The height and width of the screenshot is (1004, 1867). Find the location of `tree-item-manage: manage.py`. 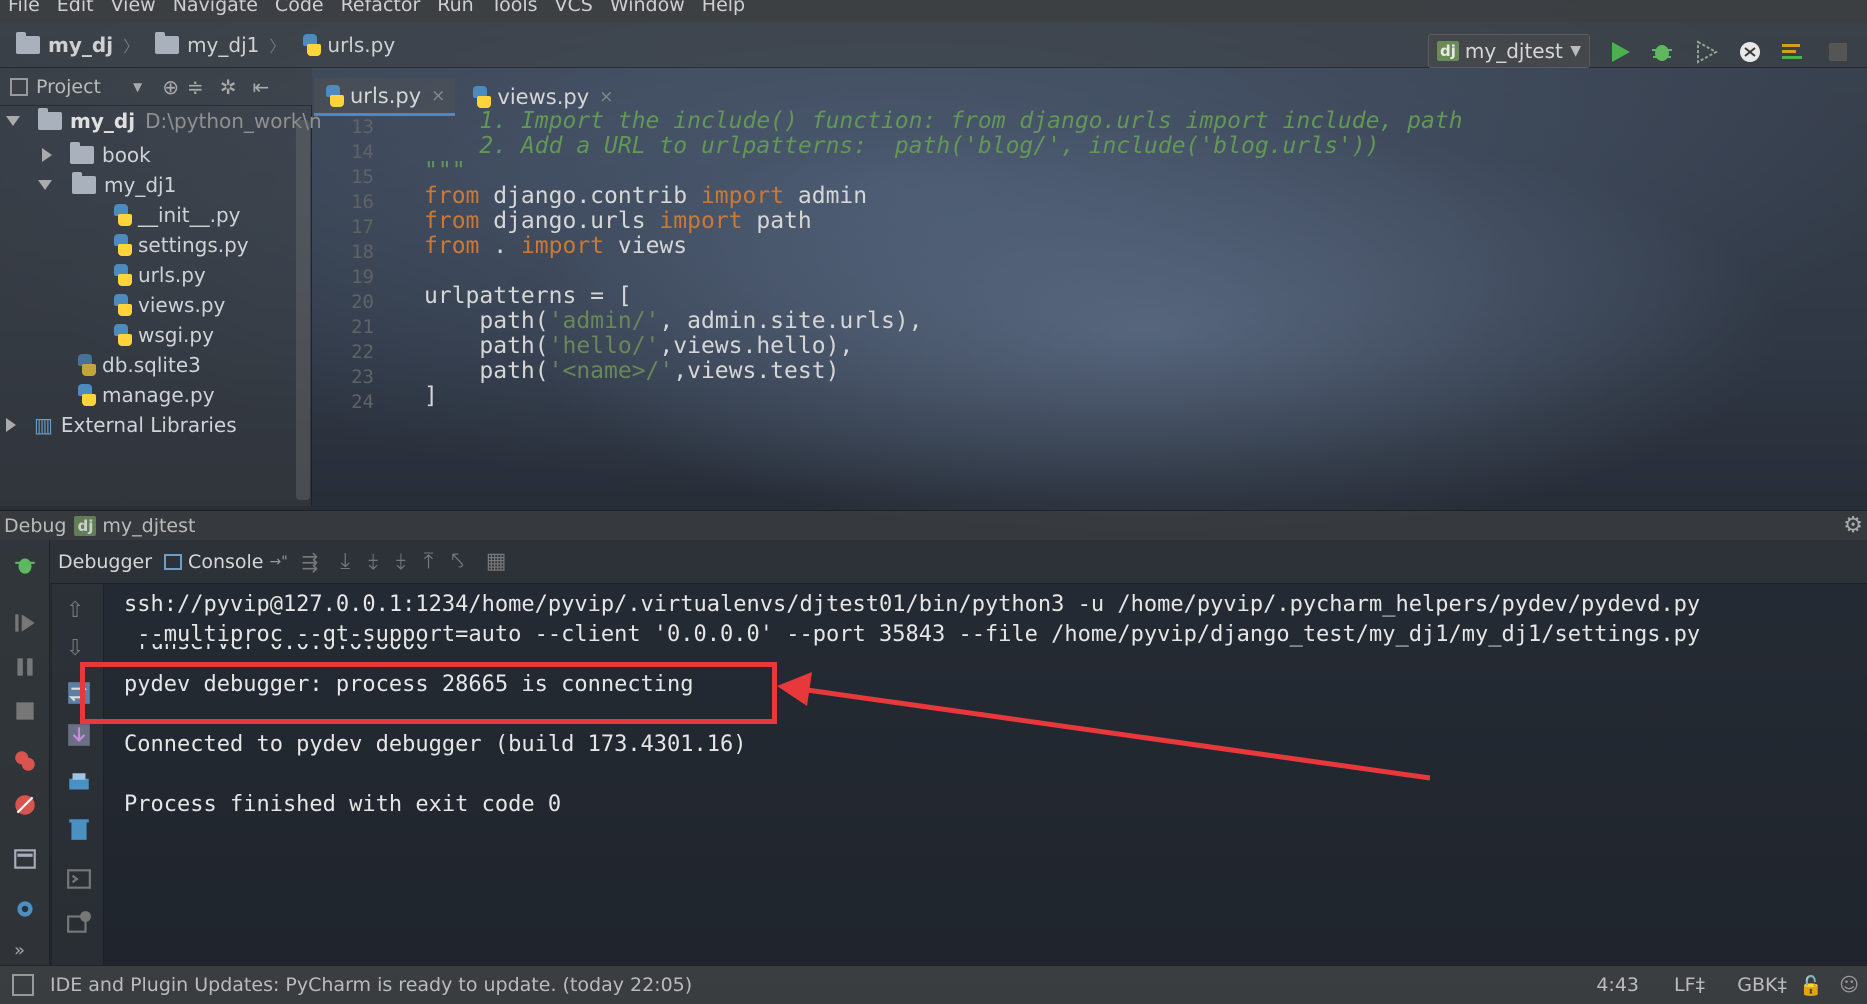

tree-item-manage: manage.py is located at coordinates (145, 395).